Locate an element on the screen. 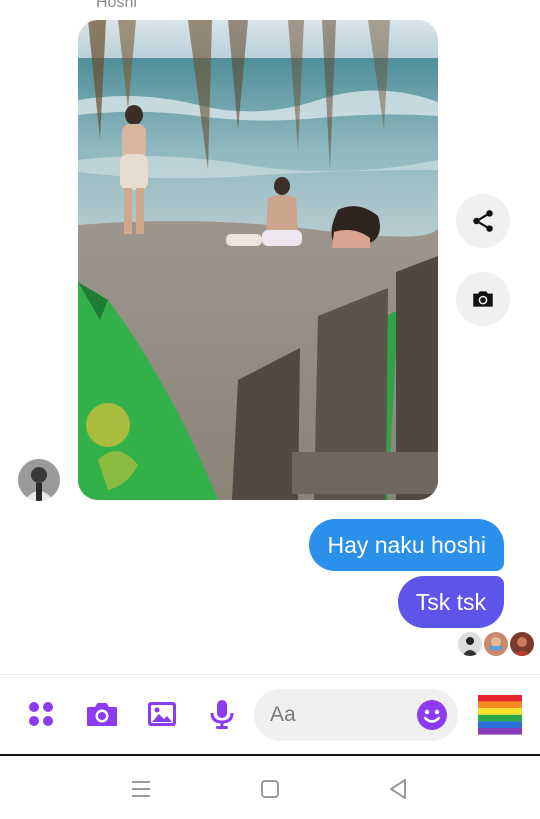 Image resolution: width=540 pixels, height=819 pixels. message-input is located at coordinates (340, 715).